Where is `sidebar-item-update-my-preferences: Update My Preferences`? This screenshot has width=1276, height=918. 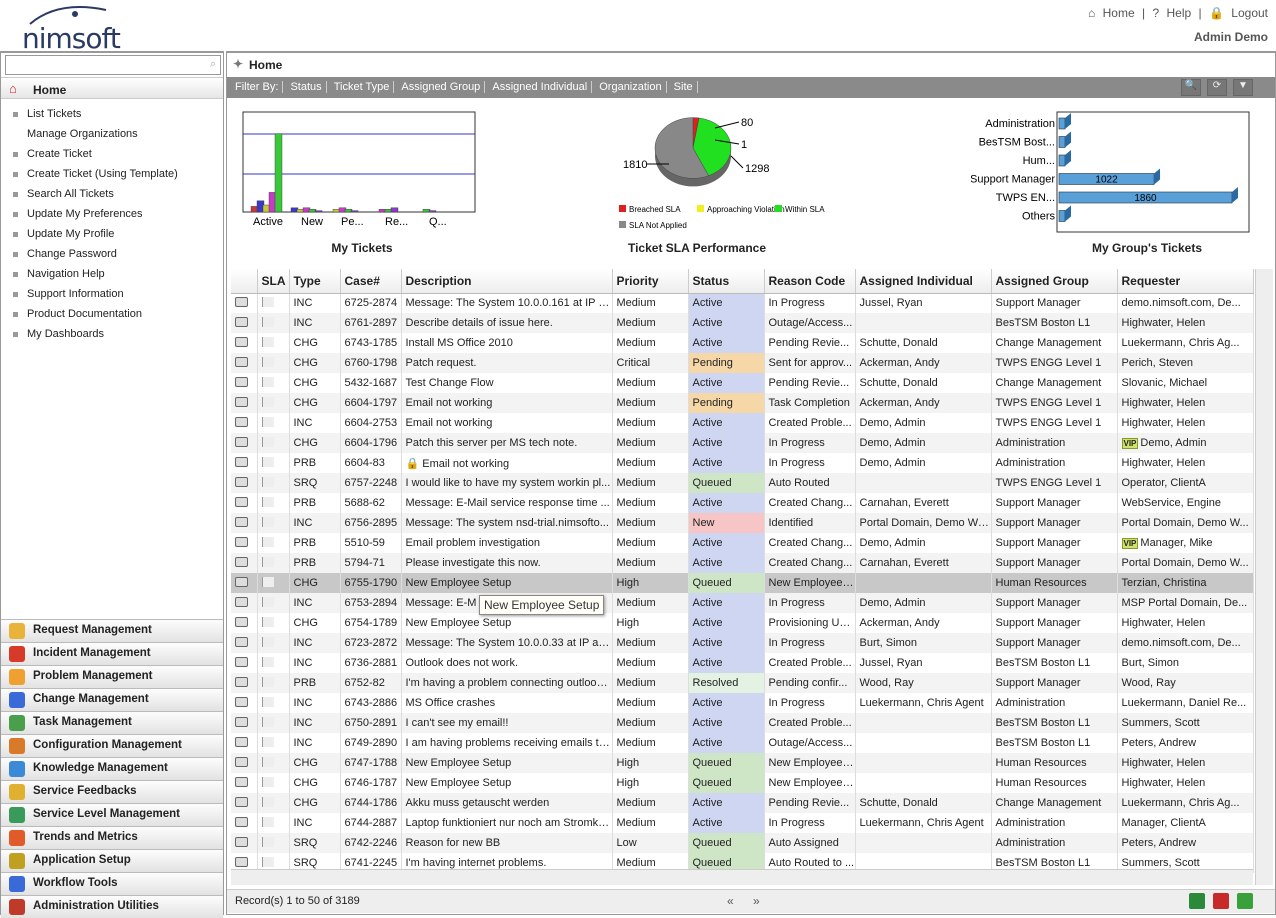 sidebar-item-update-my-preferences: Update My Preferences is located at coordinates (89, 215).